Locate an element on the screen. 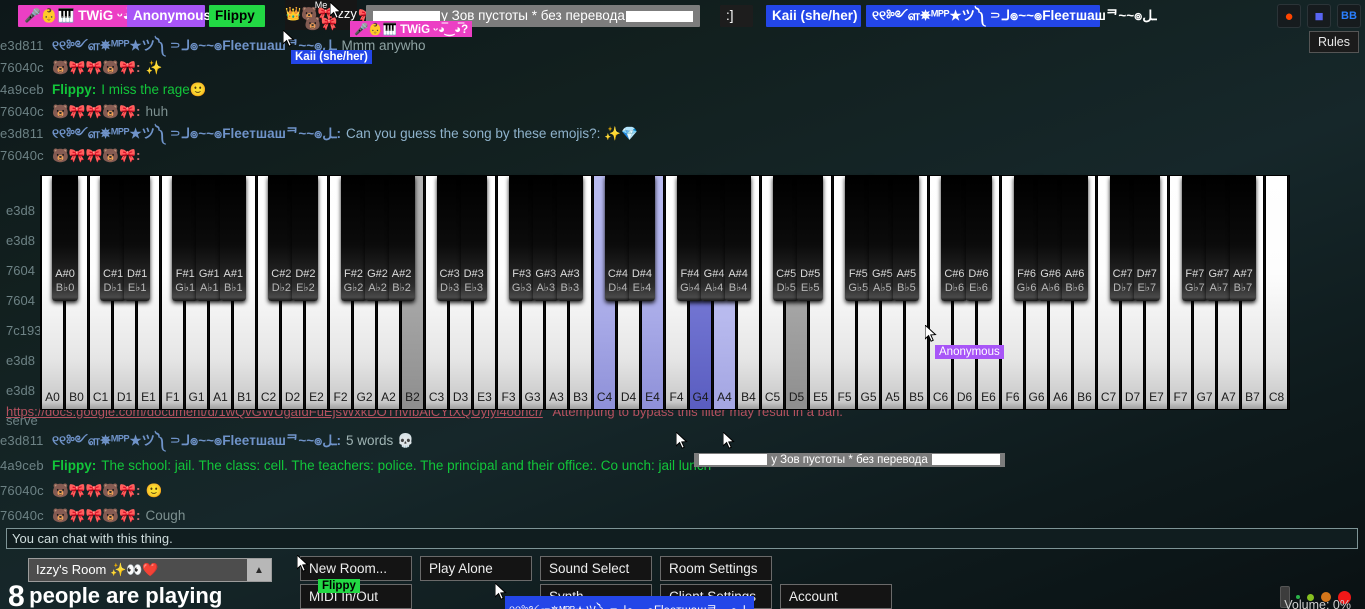 Image resolution: width=1365 pixels, height=609 pixels. piano-key-sharp-label: F#4 is located at coordinates (690, 274).